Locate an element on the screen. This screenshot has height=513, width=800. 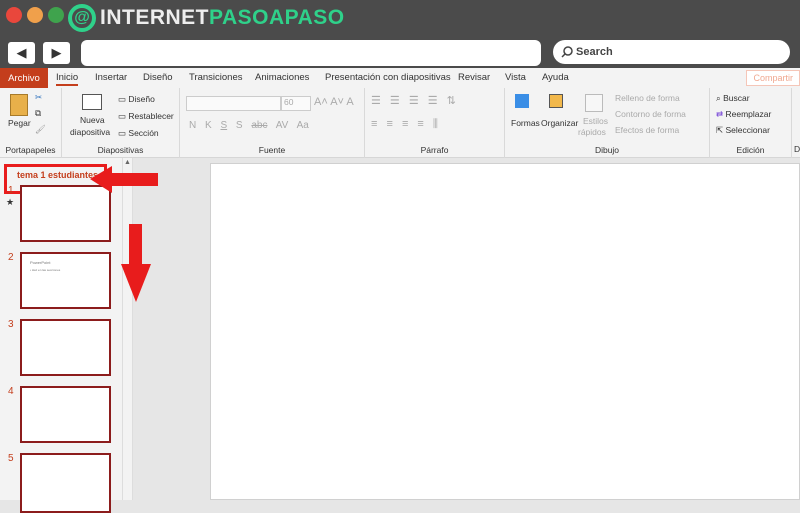
back-button: ◀ is located at coordinates (21, 53).